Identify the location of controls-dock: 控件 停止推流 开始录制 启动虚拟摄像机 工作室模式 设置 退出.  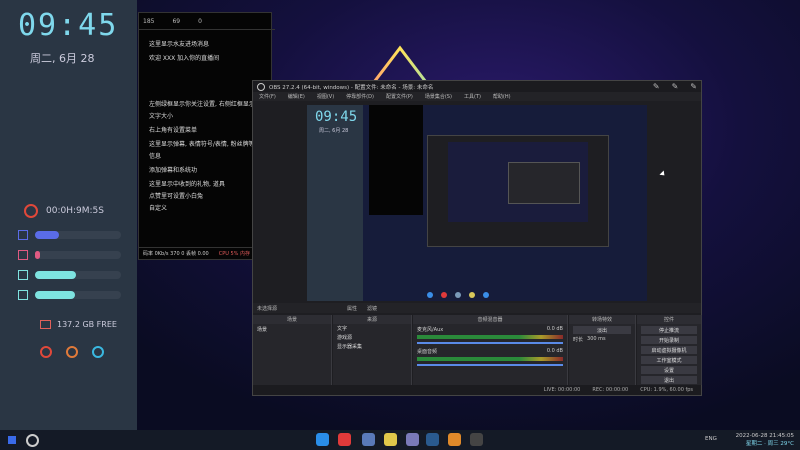
(669, 350).